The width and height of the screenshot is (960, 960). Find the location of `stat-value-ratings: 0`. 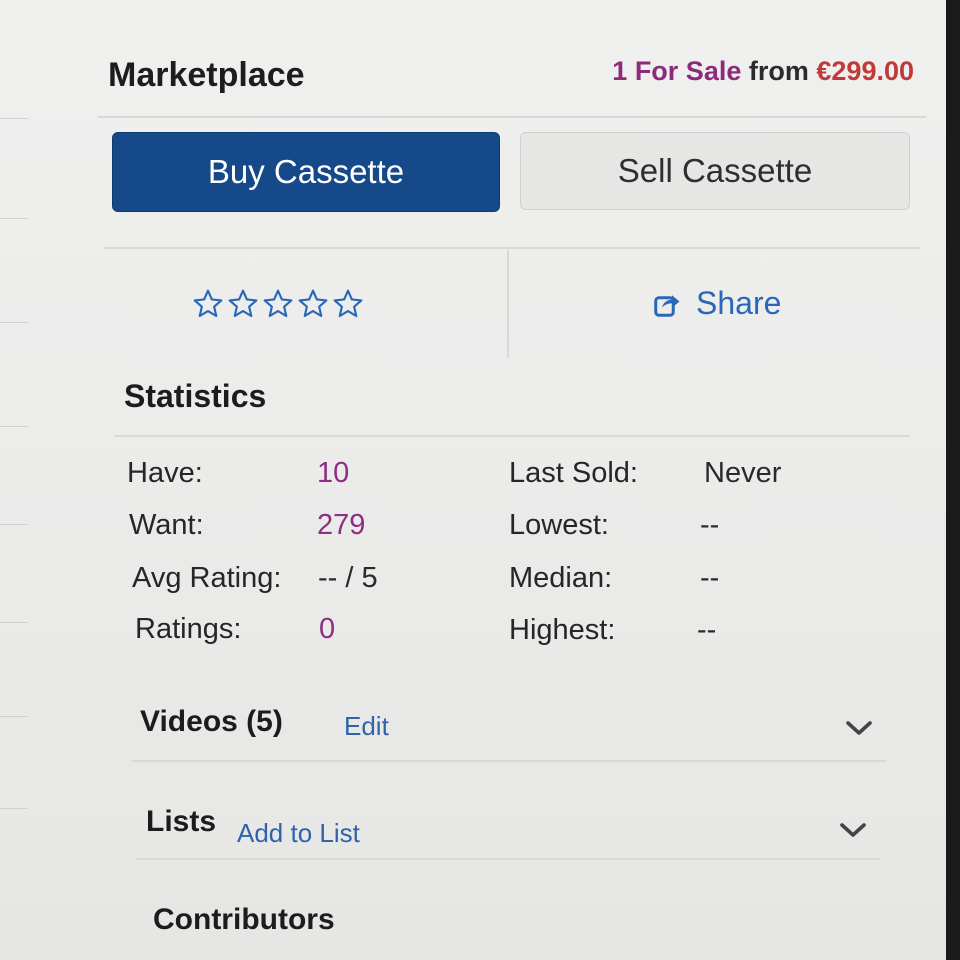

stat-value-ratings: 0 is located at coordinates (327, 629).